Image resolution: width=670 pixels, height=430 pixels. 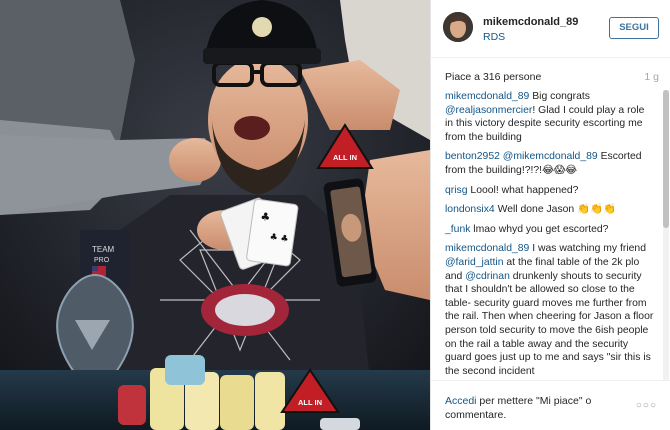 What do you see at coordinates (559, 96) in the screenshot?
I see `comment-text: Big congrats` at bounding box center [559, 96].